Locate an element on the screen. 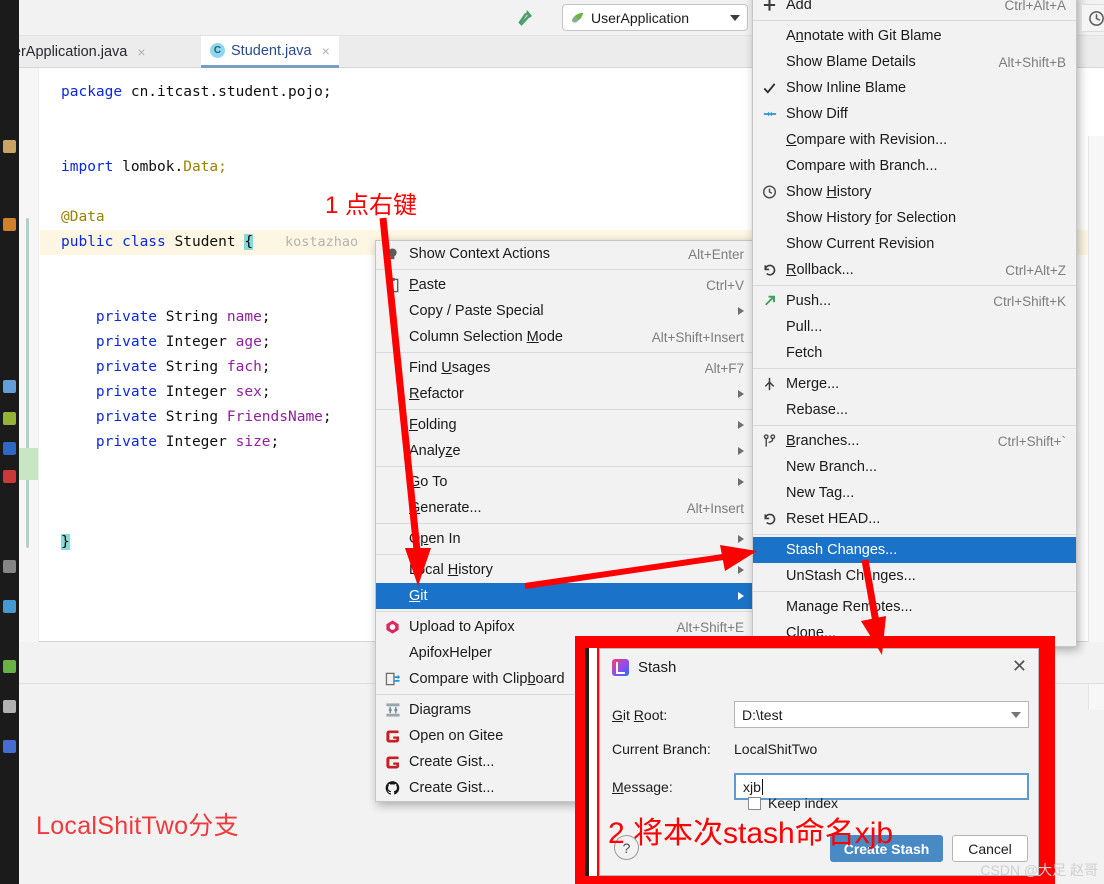 Image resolution: width=1104 pixels, height=884 pixels. editor-inspection-strip is located at coordinates (1096, 423).